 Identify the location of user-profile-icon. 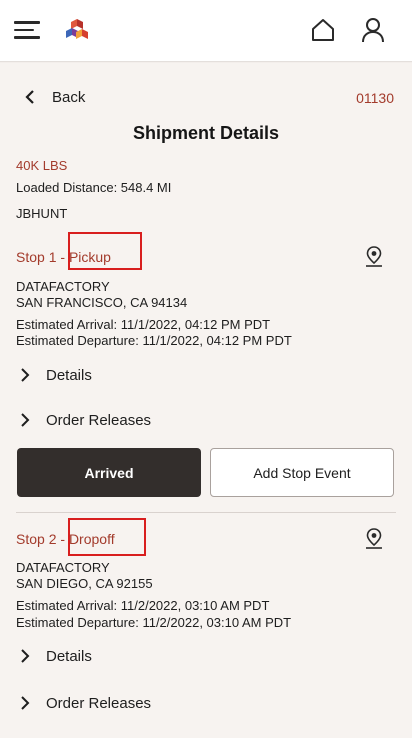
(373, 30).